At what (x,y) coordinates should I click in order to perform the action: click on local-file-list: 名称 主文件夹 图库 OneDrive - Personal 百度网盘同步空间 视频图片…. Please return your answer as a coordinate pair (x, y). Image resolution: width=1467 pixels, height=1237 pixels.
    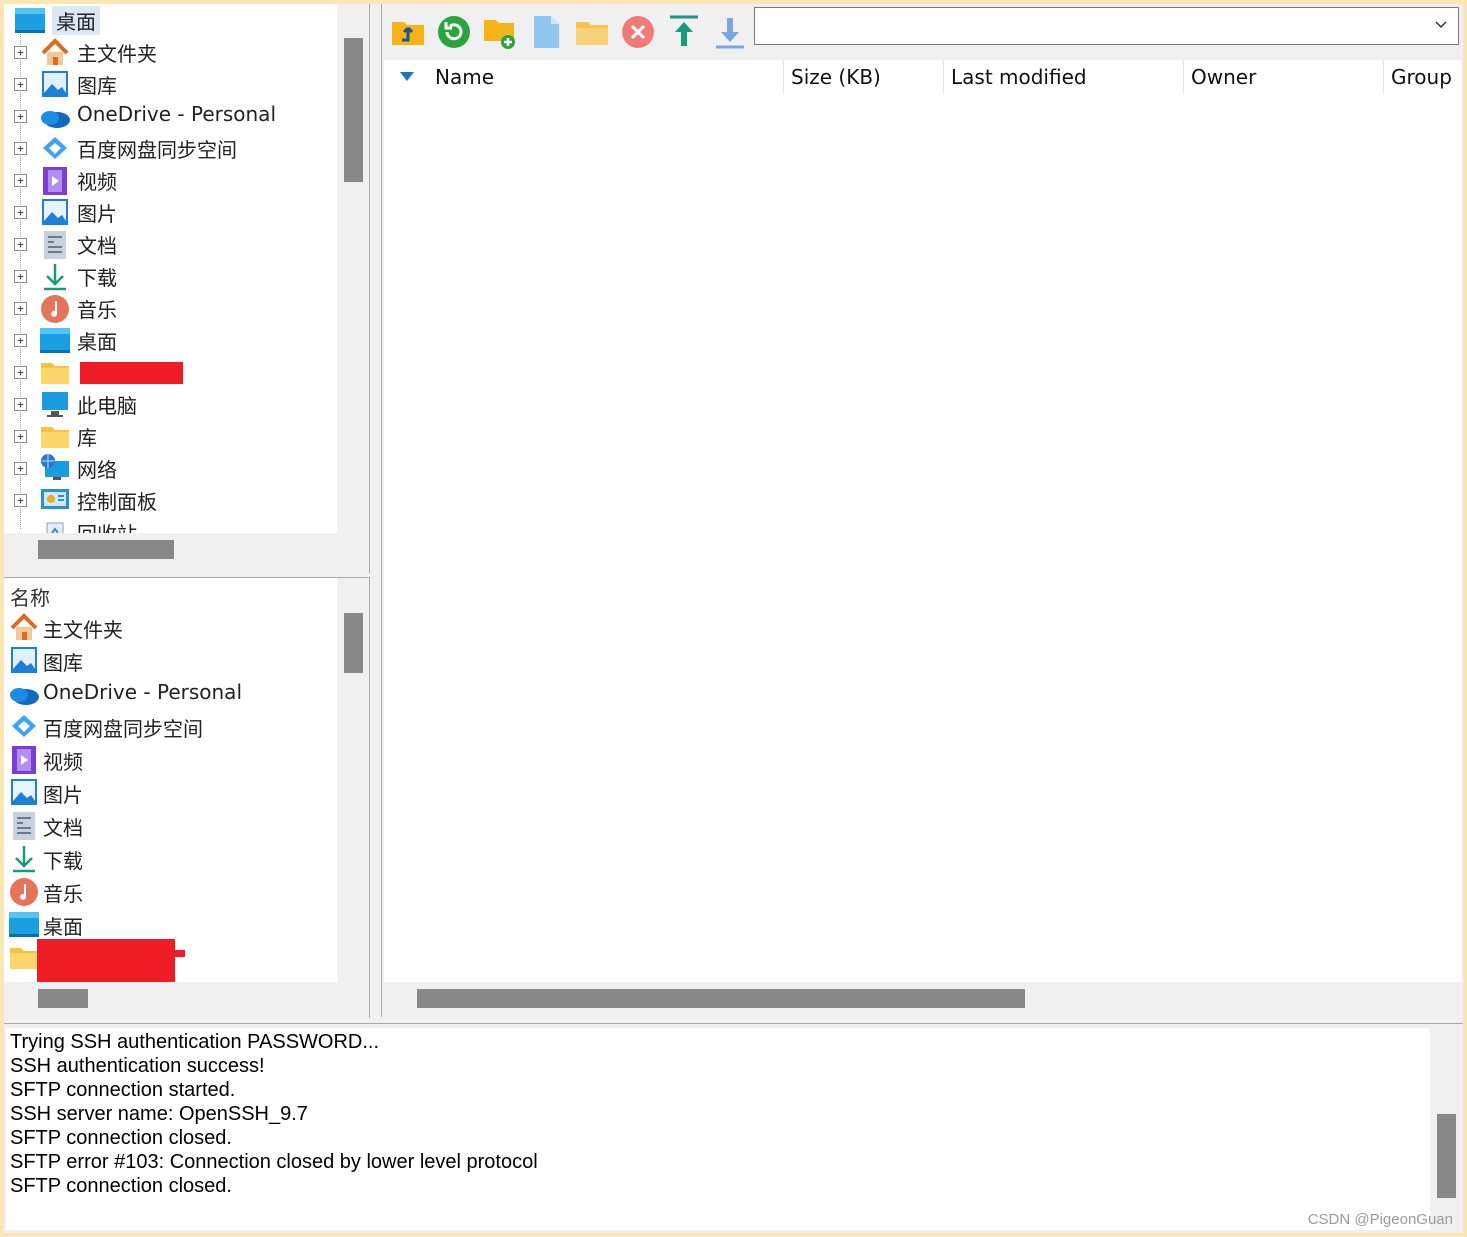
    Looking at the image, I should click on (170, 780).